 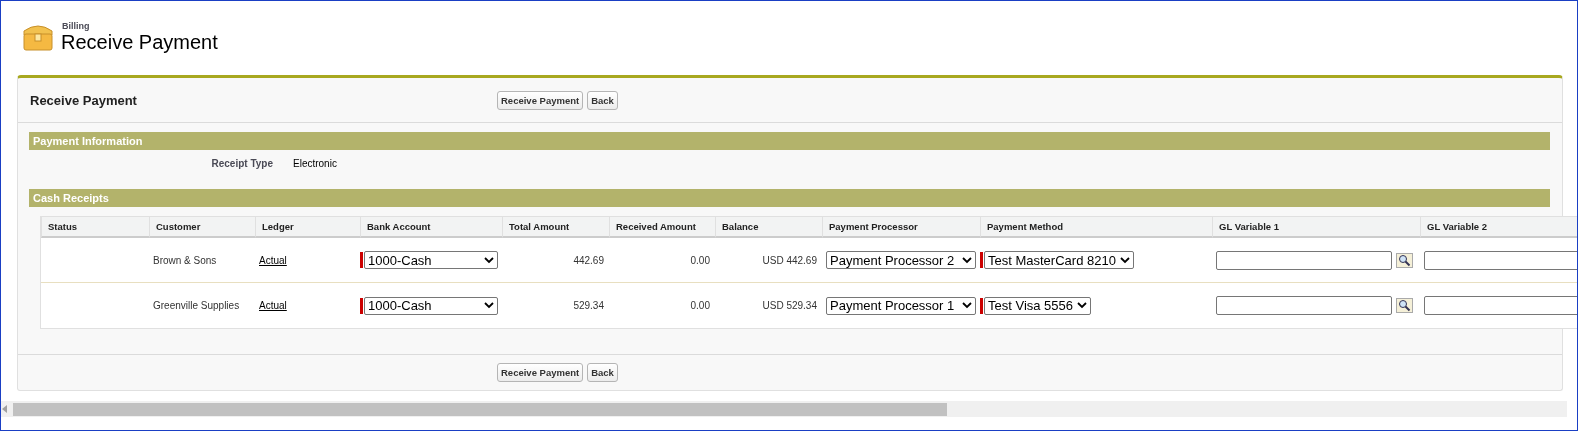 What do you see at coordinates (431, 227) in the screenshot?
I see `column-header: Bank Account` at bounding box center [431, 227].